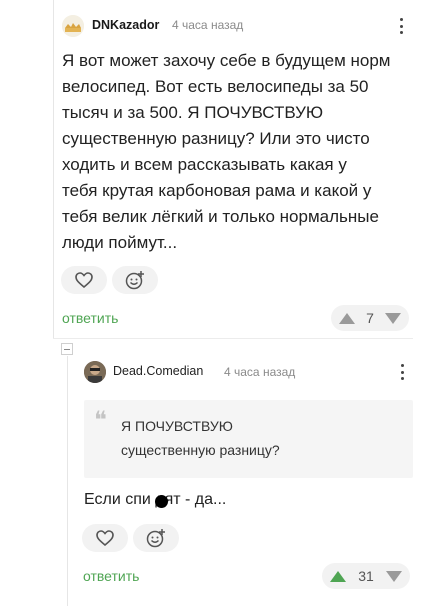  I want to click on censor-blot, so click(161, 501).